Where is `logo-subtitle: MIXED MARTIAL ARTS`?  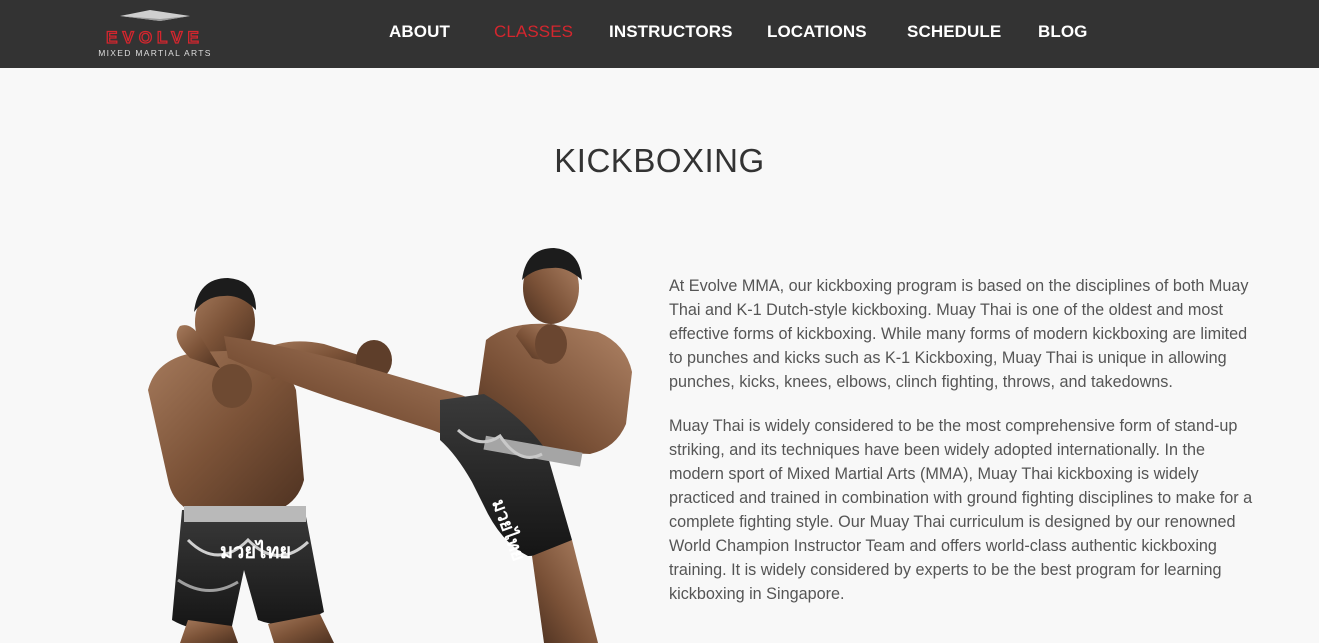 logo-subtitle: MIXED MARTIAL ARTS is located at coordinates (154, 53).